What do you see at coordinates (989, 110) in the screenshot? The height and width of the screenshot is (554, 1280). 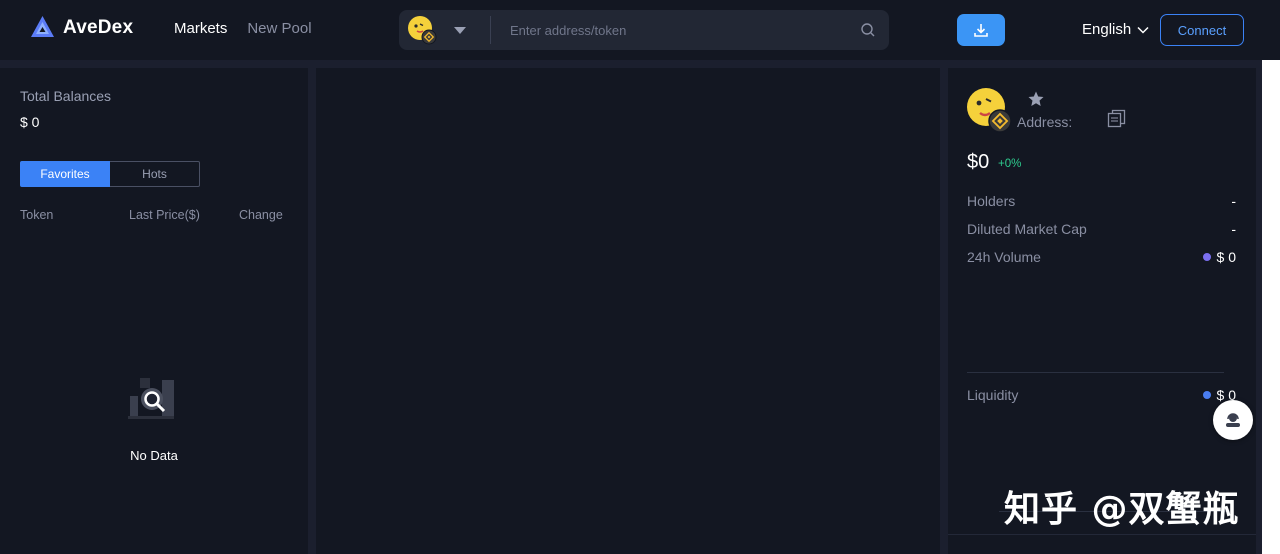 I see `token-avatar-icon` at bounding box center [989, 110].